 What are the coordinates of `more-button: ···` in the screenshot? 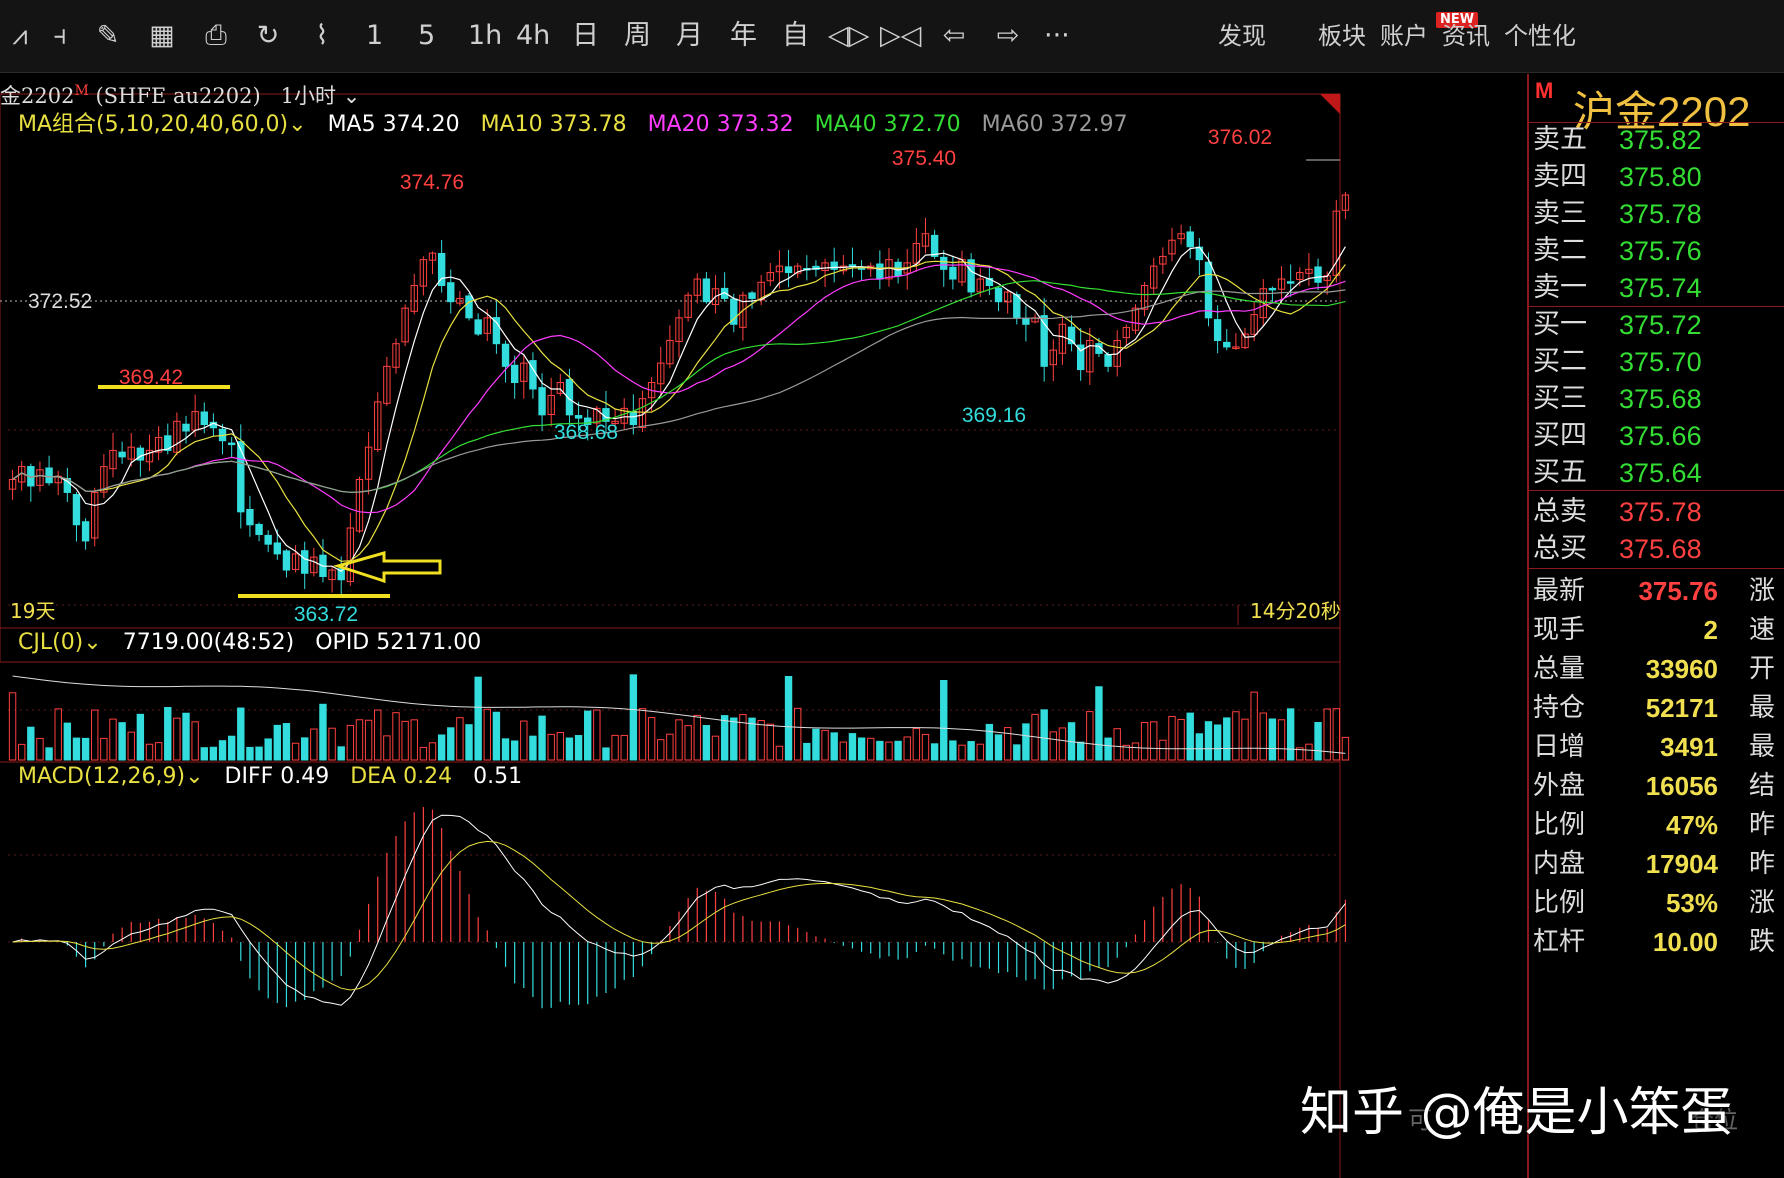 It's located at (1057, 36).